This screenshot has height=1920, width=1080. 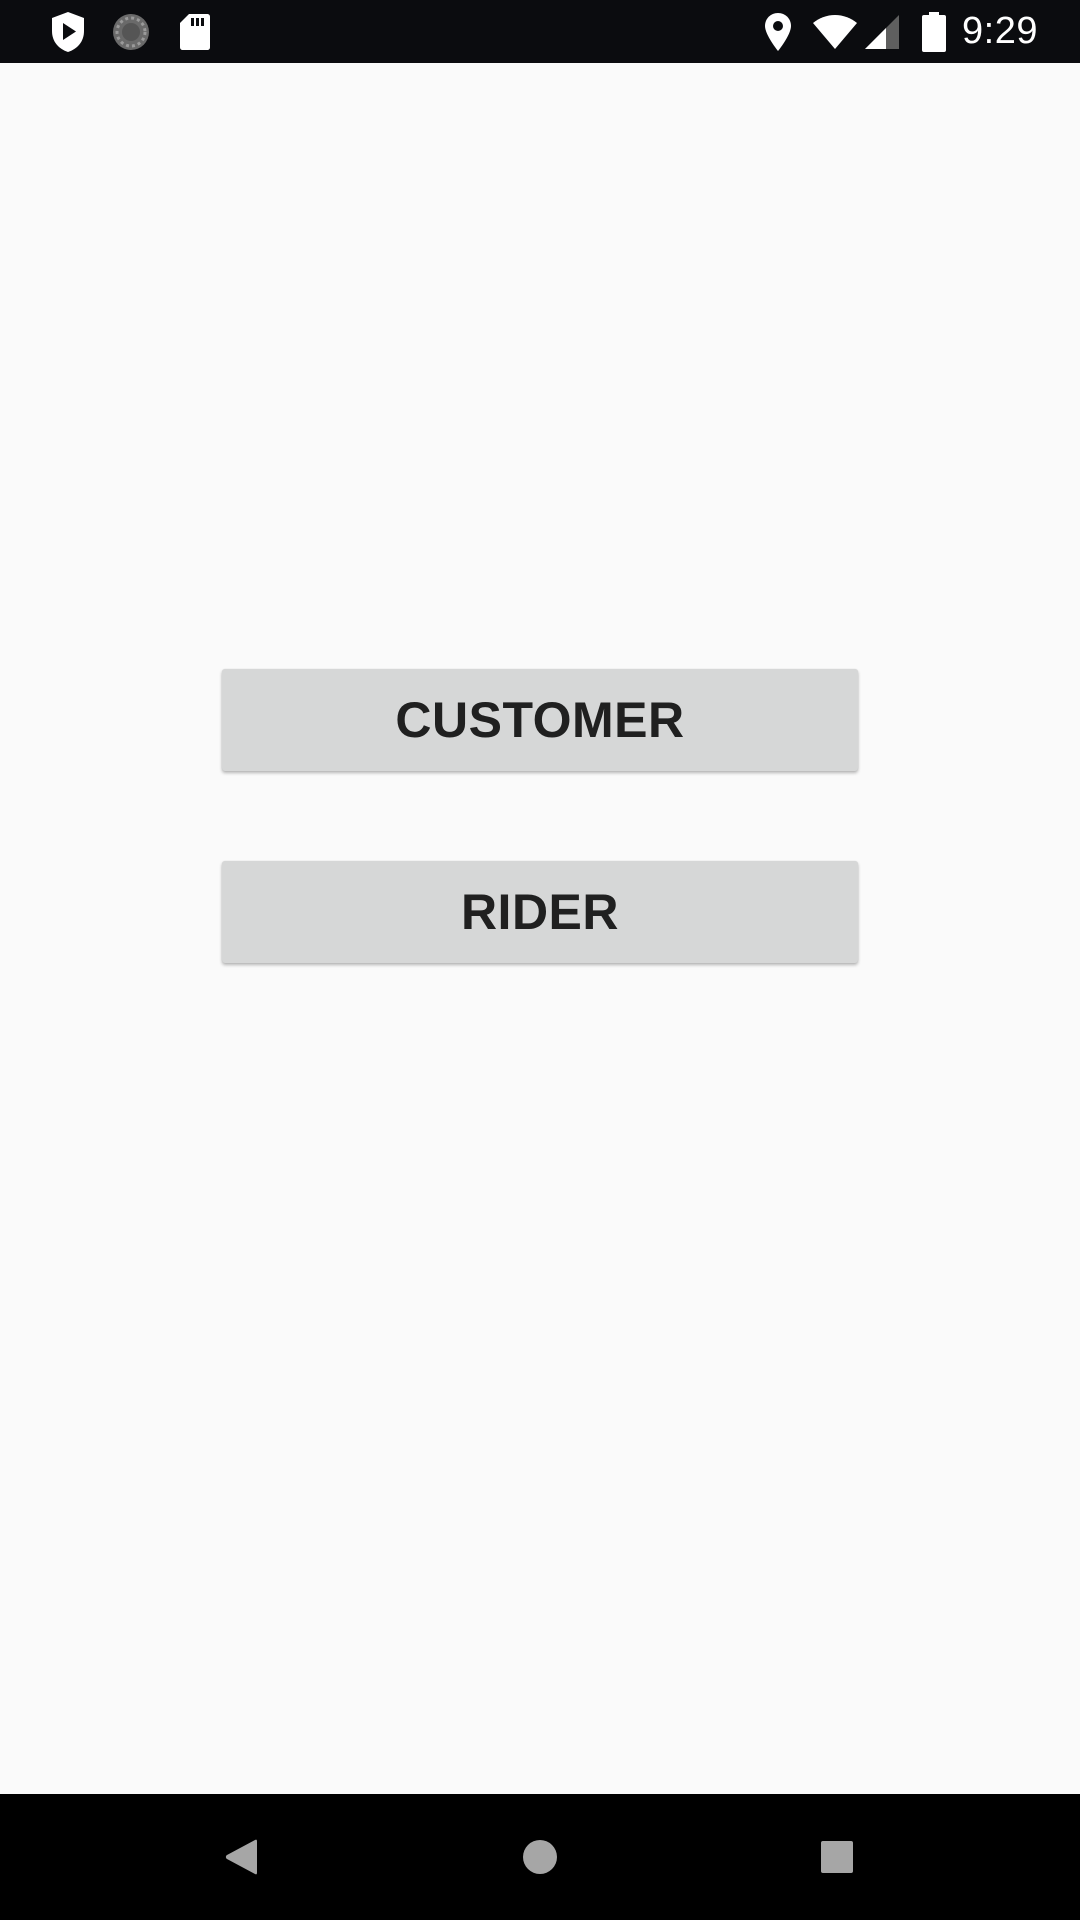 I want to click on shield-play-icon, so click(x=68, y=31).